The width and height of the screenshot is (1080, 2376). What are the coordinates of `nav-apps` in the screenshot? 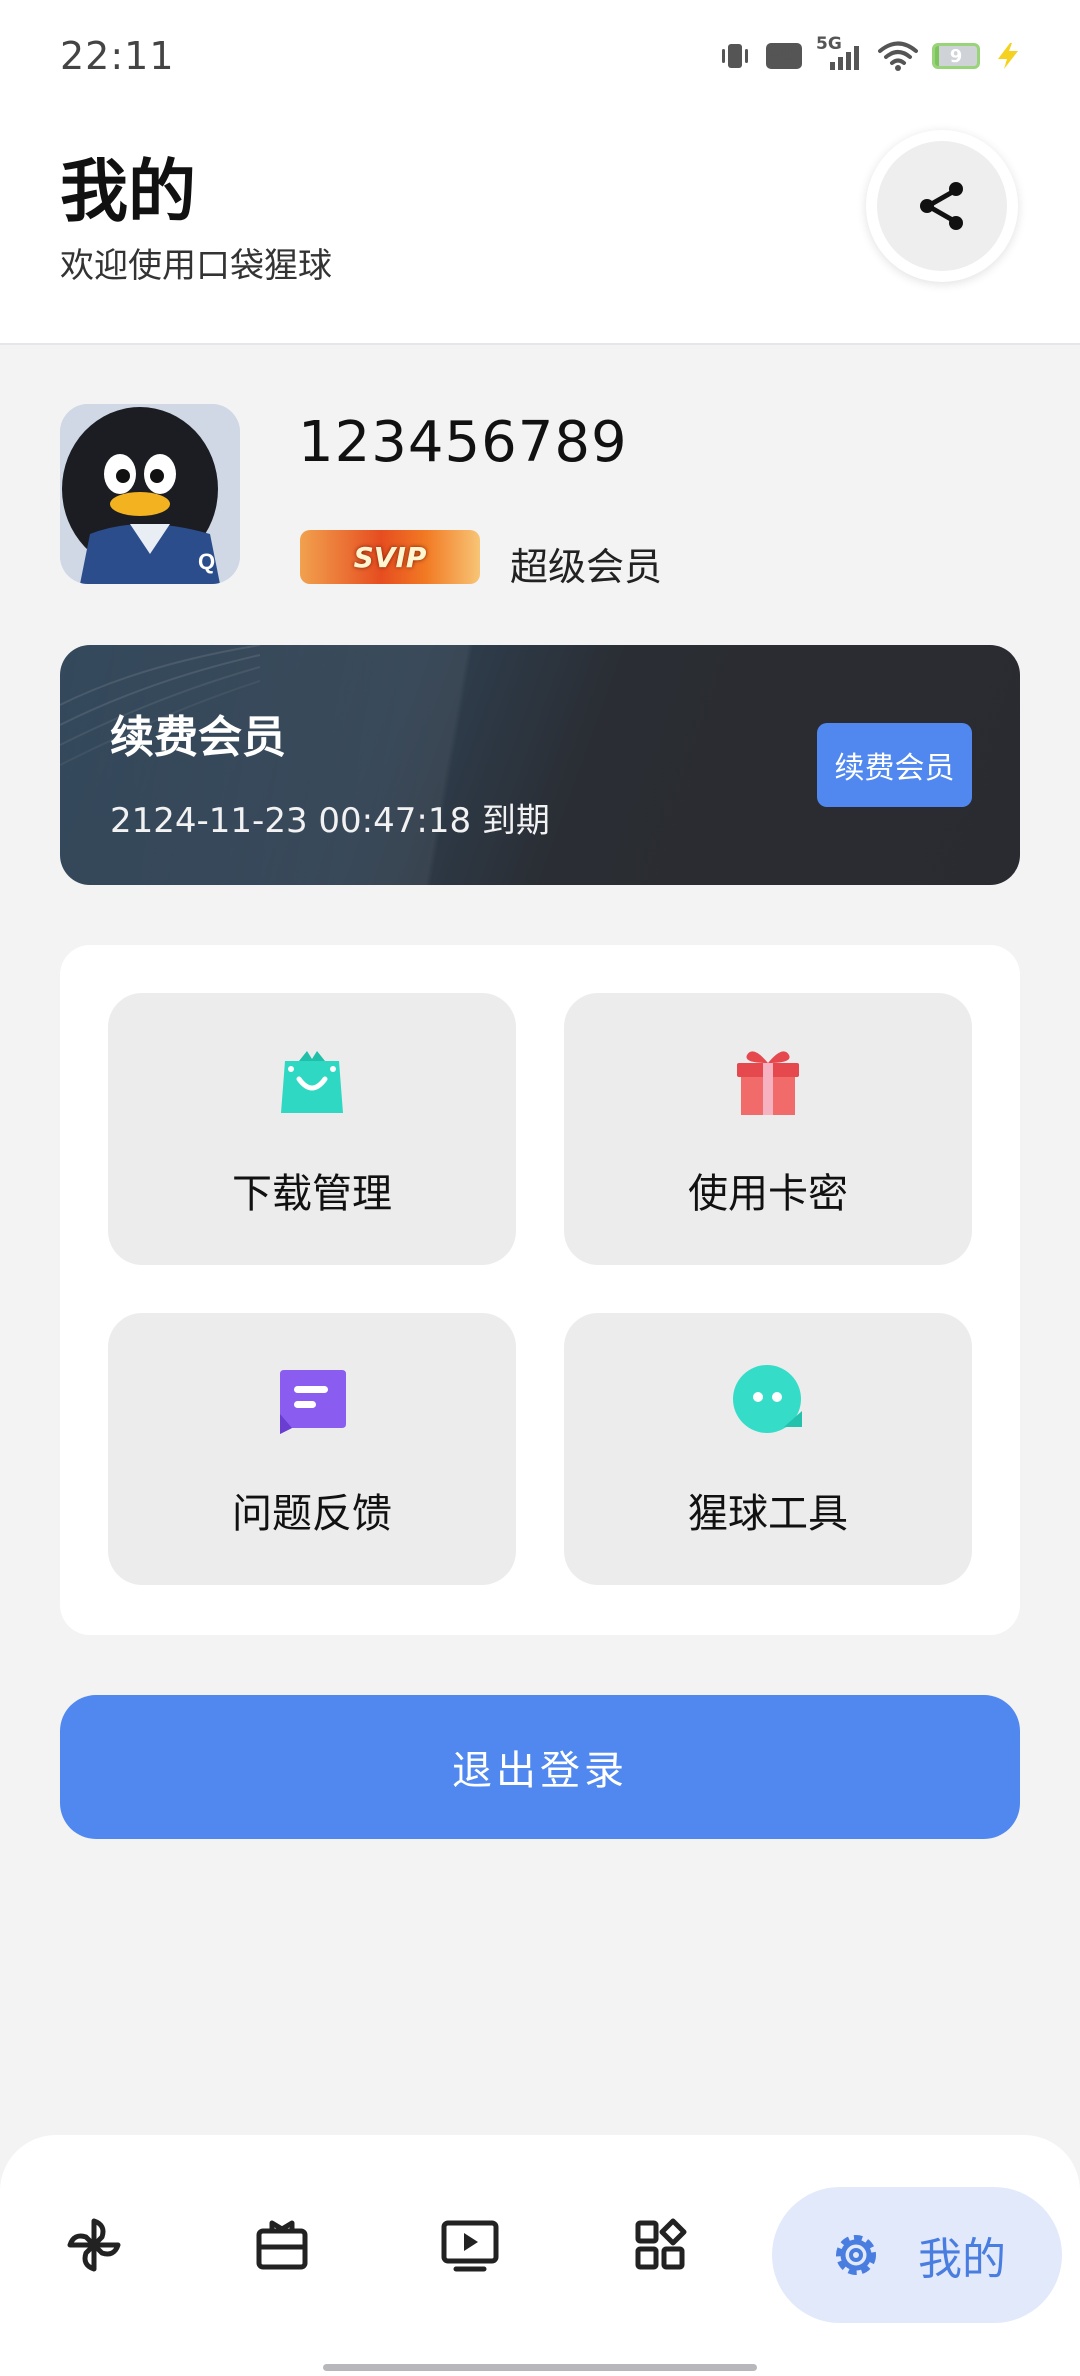 It's located at (660, 2245).